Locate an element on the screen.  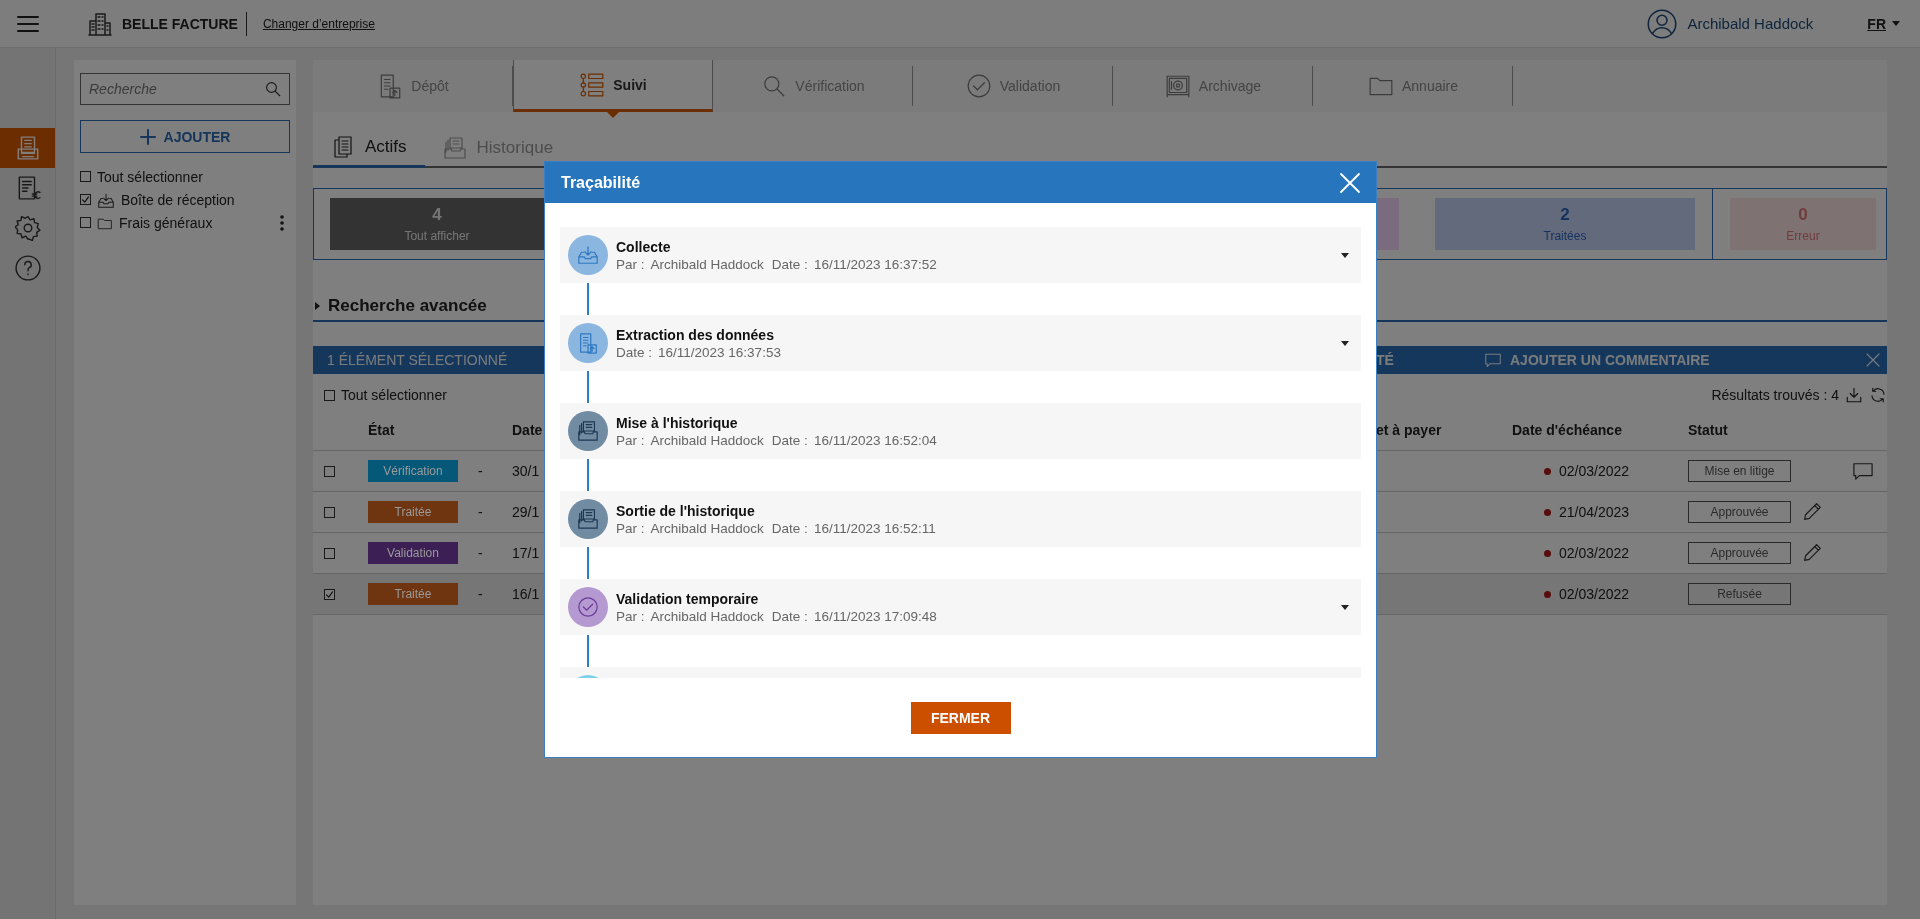
column-header: Statut is located at coordinates (1708, 430).